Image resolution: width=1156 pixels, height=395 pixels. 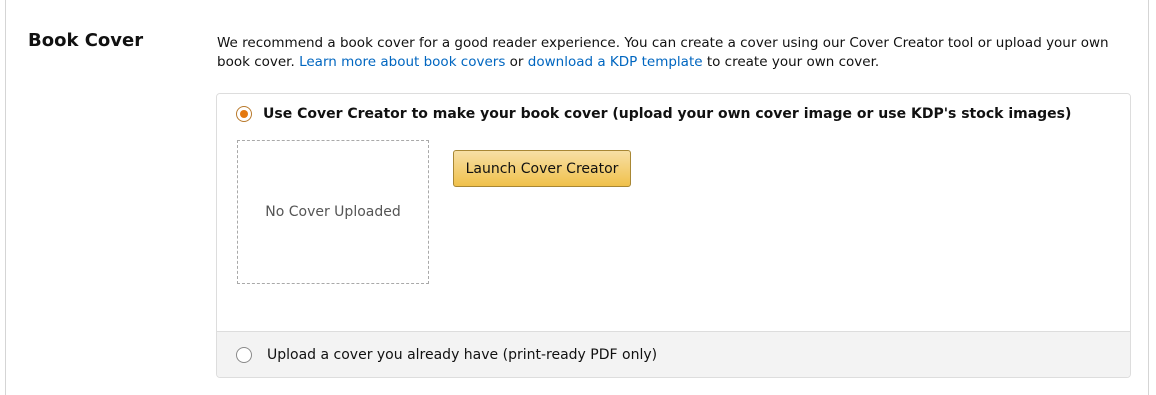 What do you see at coordinates (615, 62) in the screenshot?
I see `download-template-link: download a KDP template` at bounding box center [615, 62].